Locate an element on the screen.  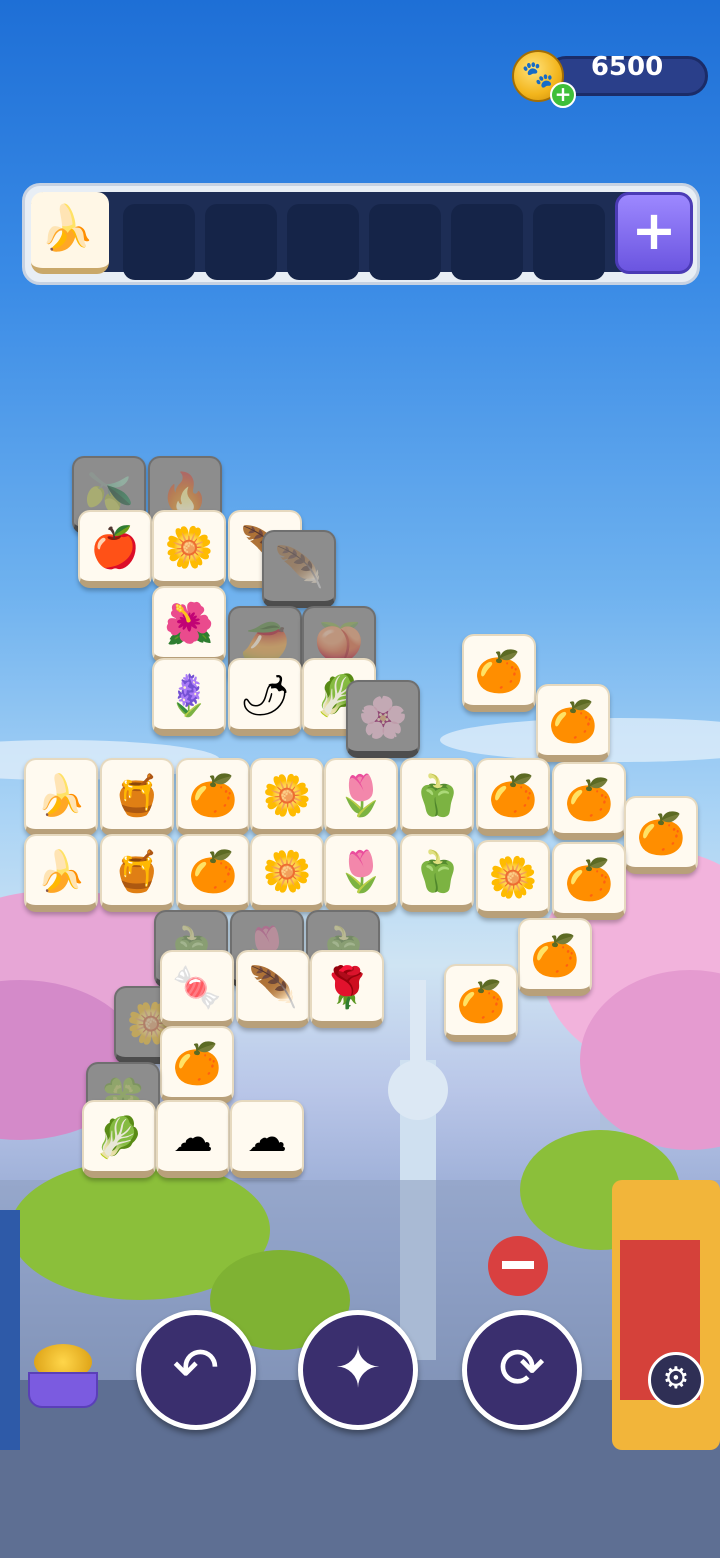
coin-pot-button is located at coordinates (63, 1376).